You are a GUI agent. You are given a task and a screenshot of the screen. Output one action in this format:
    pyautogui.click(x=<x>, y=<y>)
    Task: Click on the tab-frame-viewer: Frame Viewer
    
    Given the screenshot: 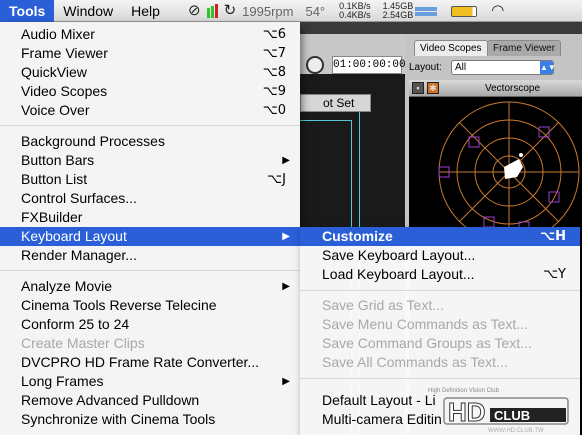 What is the action you would take?
    pyautogui.click(x=524, y=48)
    